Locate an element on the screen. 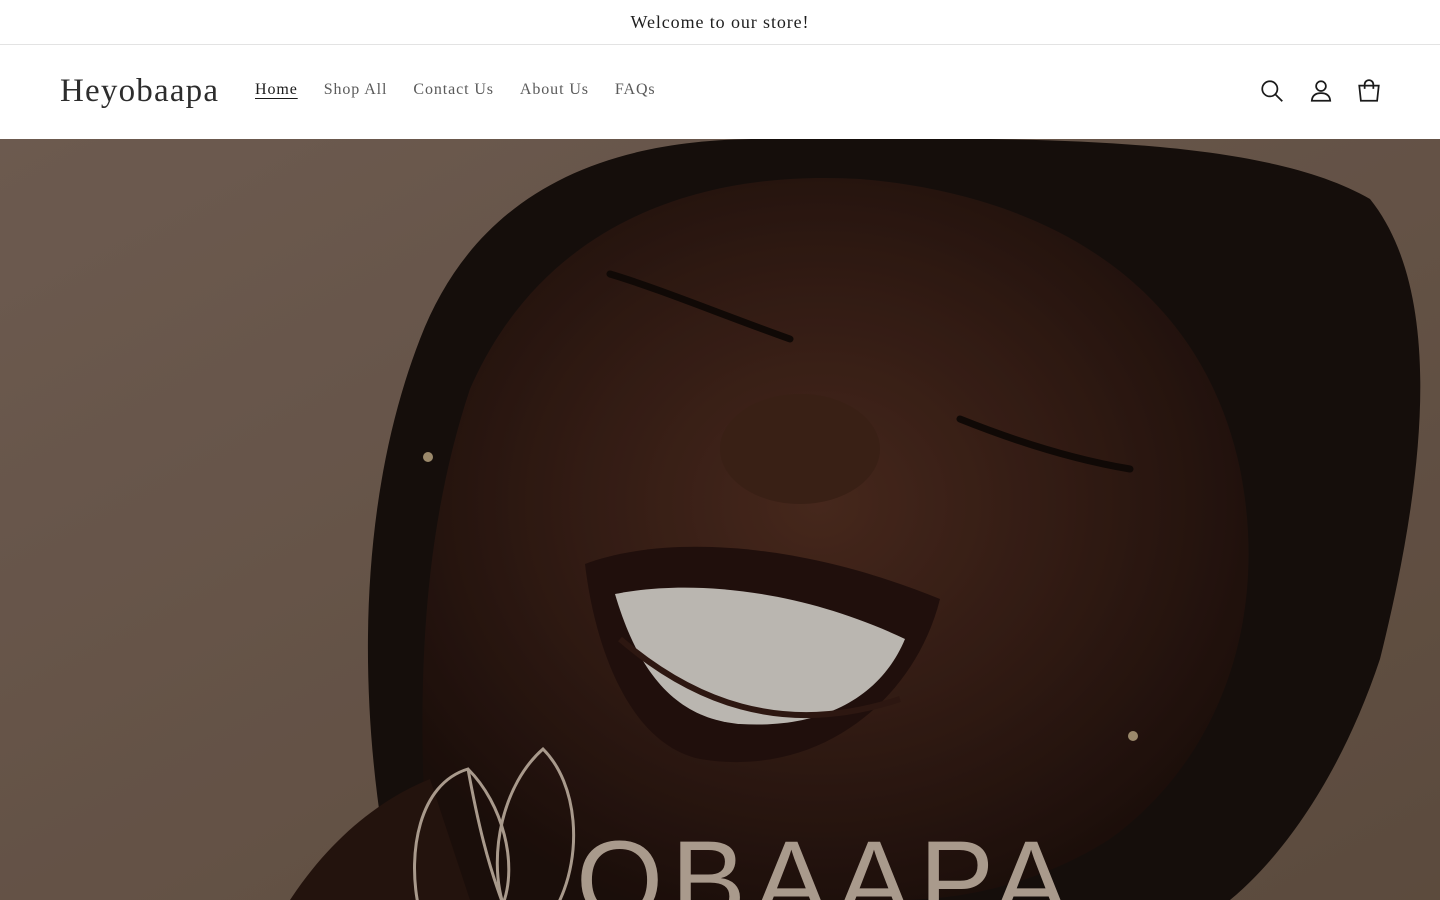  announcement-bar: Welcome to our store! is located at coordinates (720, 22).